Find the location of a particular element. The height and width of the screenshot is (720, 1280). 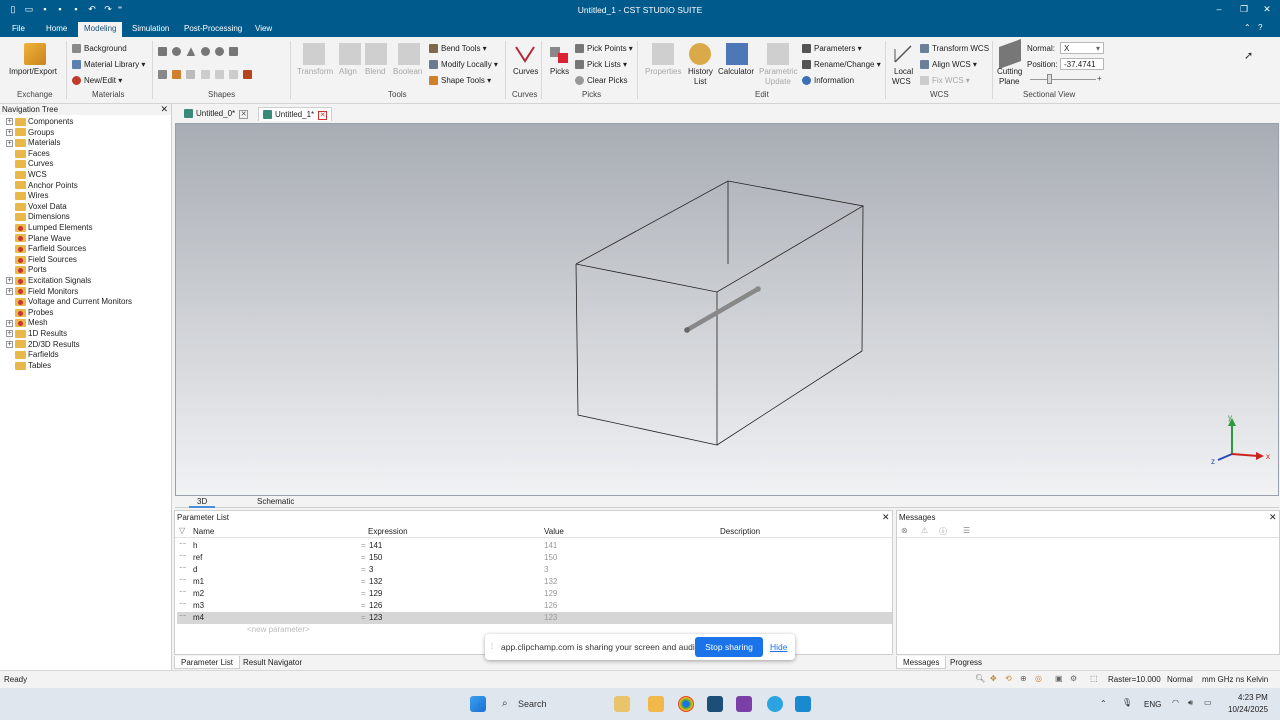

table-row: ⁼⁼ d = 3 3 is located at coordinates (534, 570).